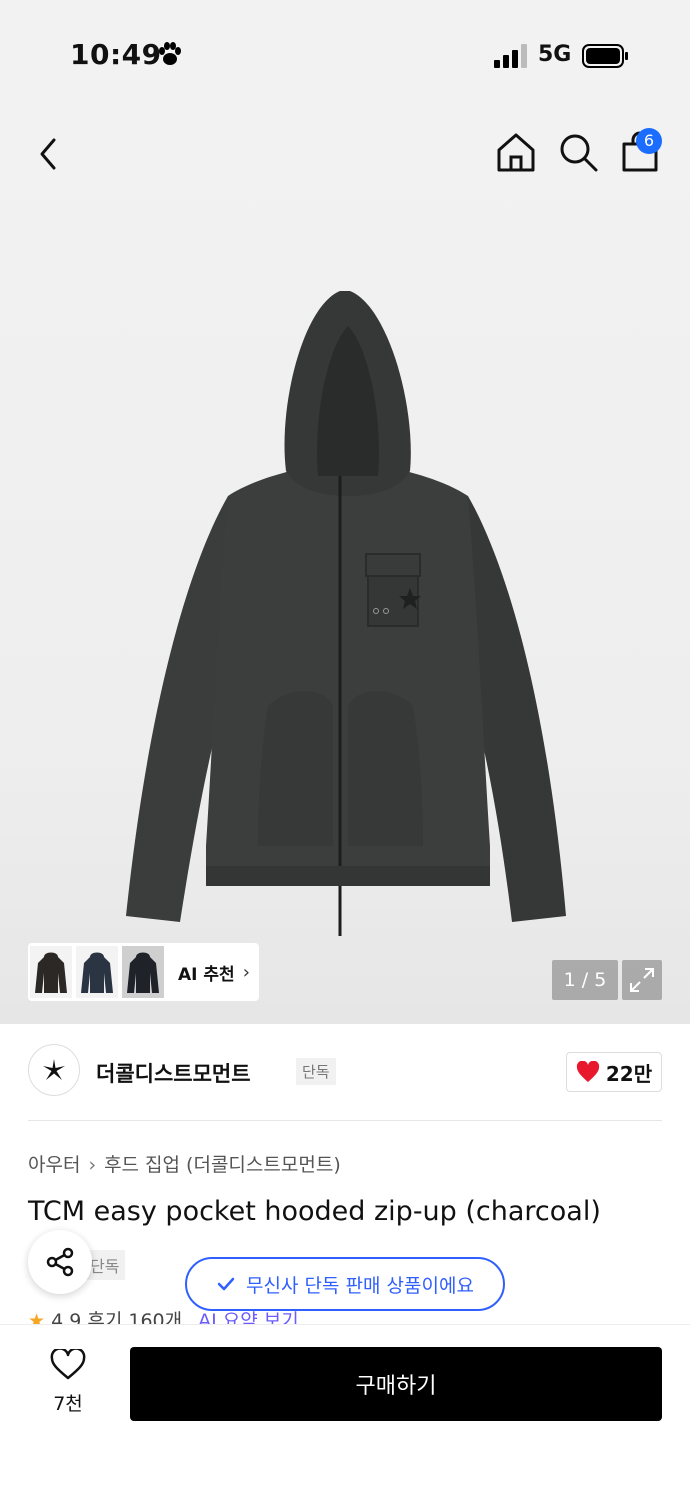 The image size is (690, 1500). I want to click on exclusive-badge: 단독, so click(316, 1071).